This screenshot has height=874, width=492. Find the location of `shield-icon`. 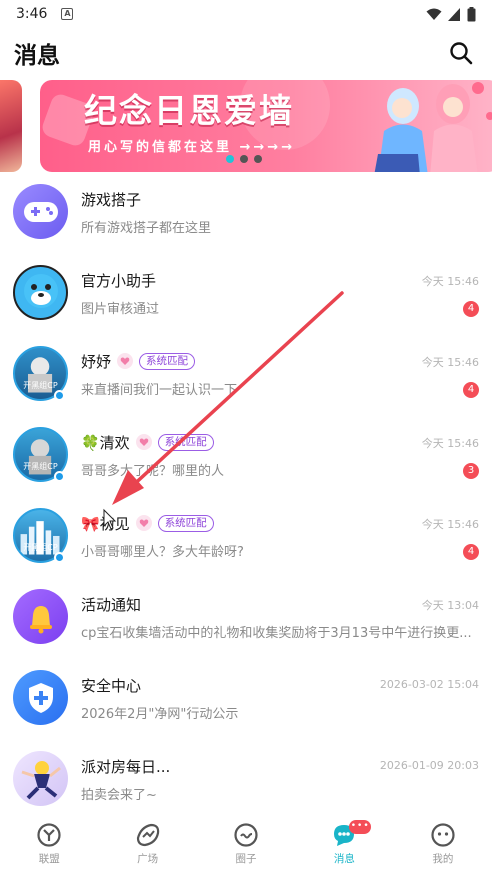

shield-icon is located at coordinates (40, 697).